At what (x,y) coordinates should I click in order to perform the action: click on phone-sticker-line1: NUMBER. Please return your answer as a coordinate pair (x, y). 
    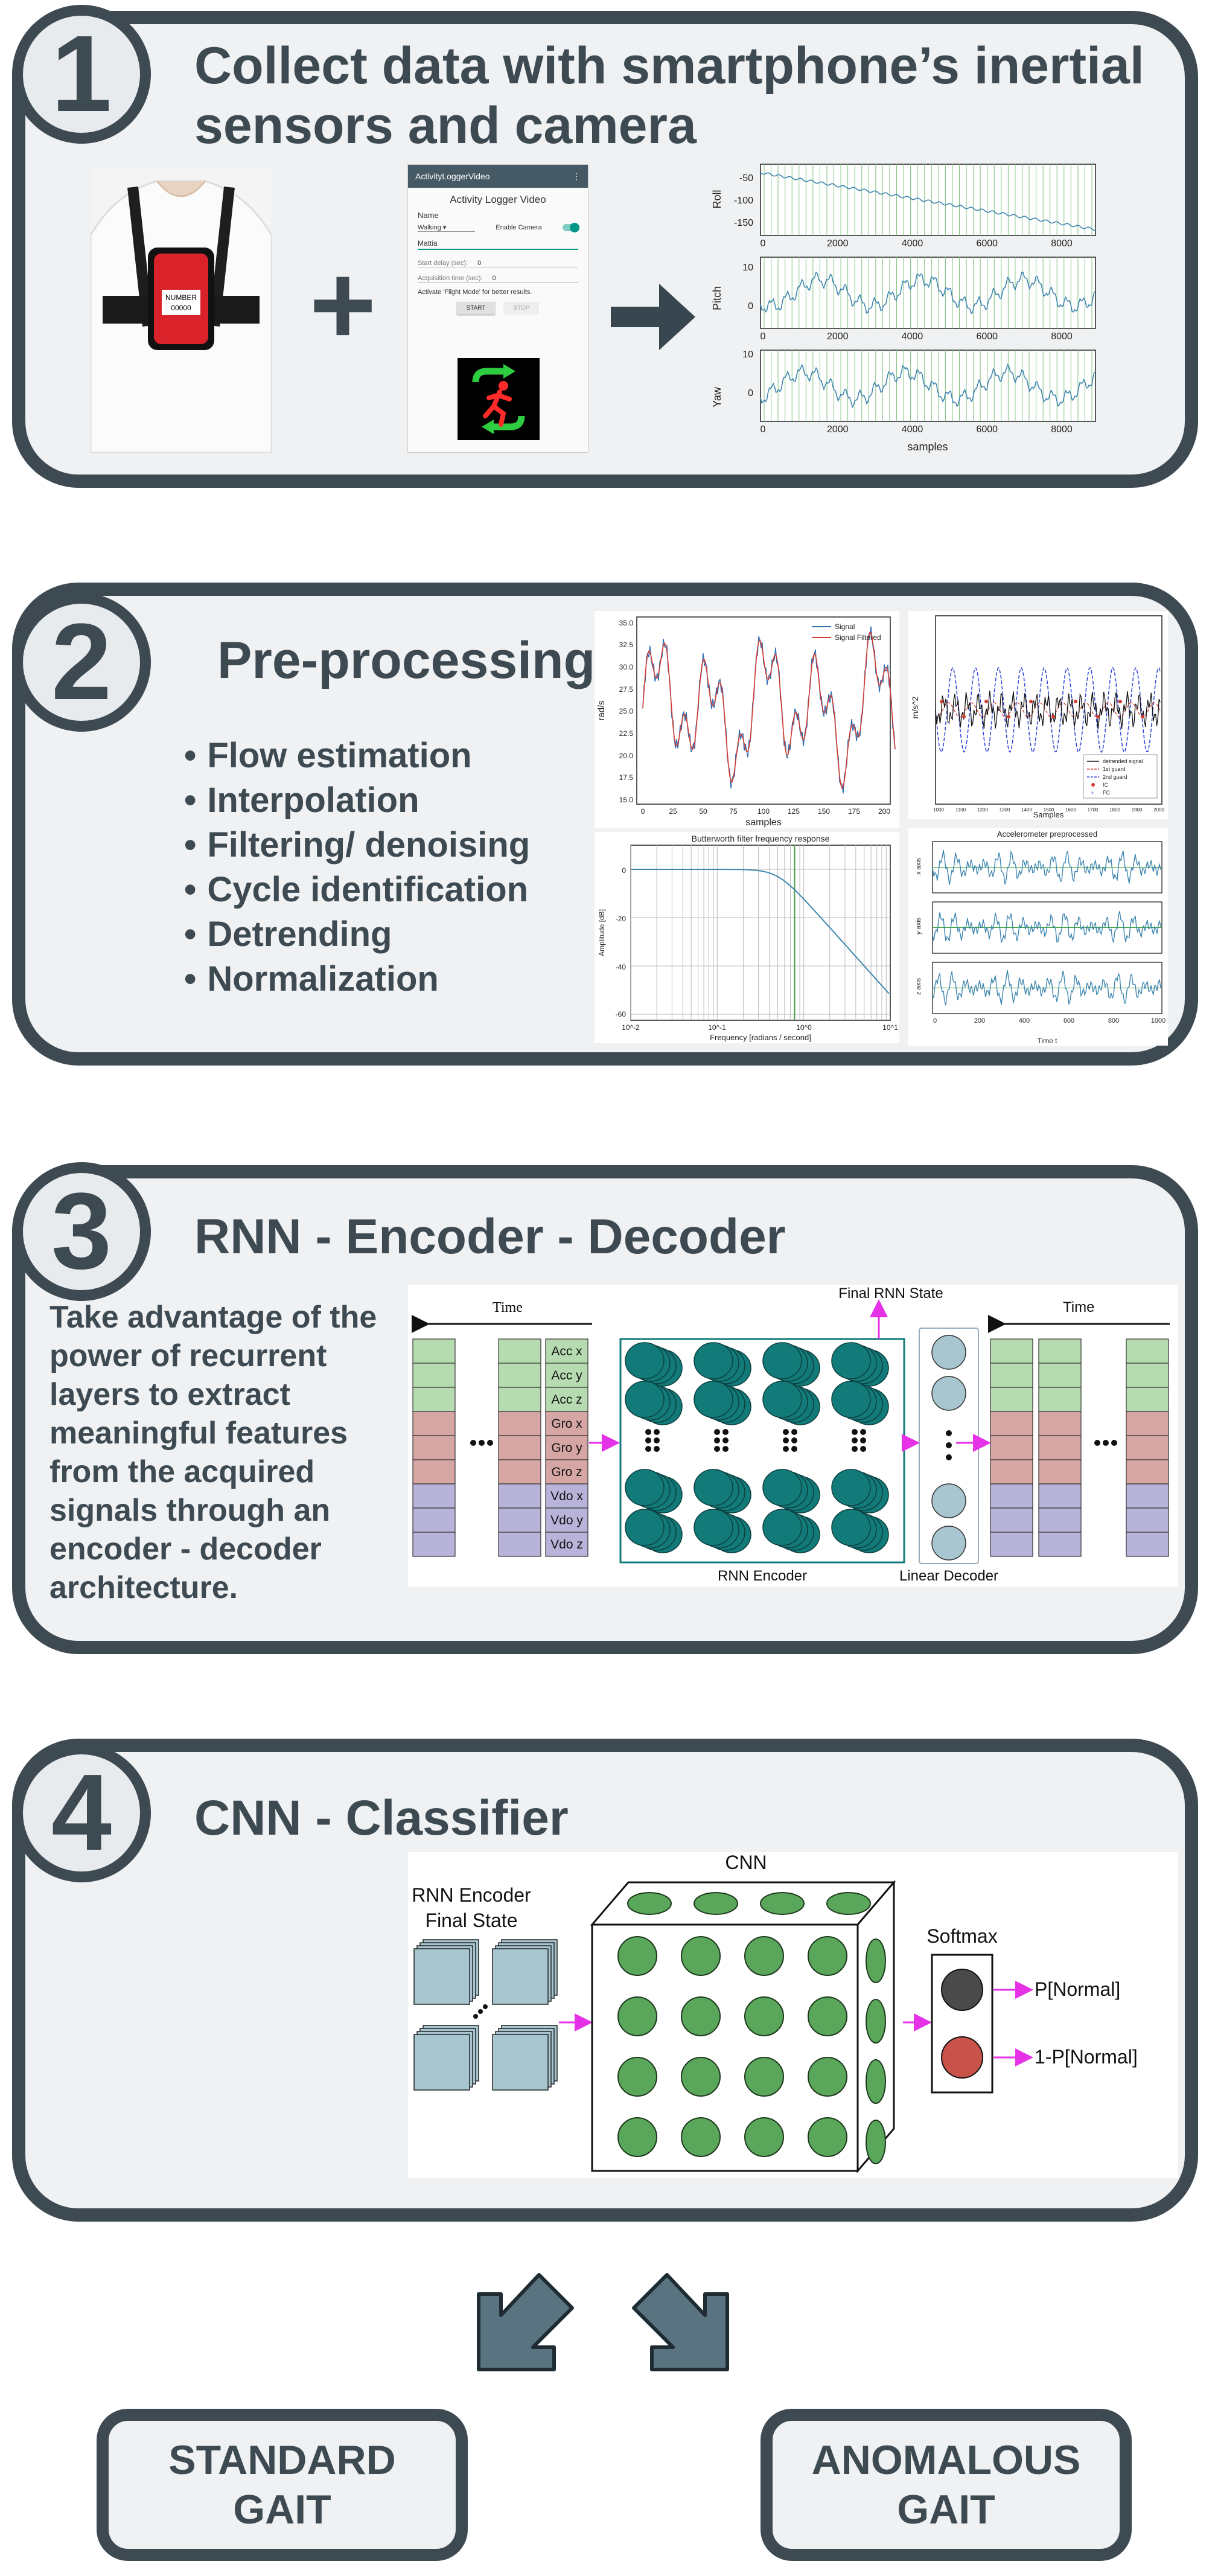
    Looking at the image, I should click on (181, 298).